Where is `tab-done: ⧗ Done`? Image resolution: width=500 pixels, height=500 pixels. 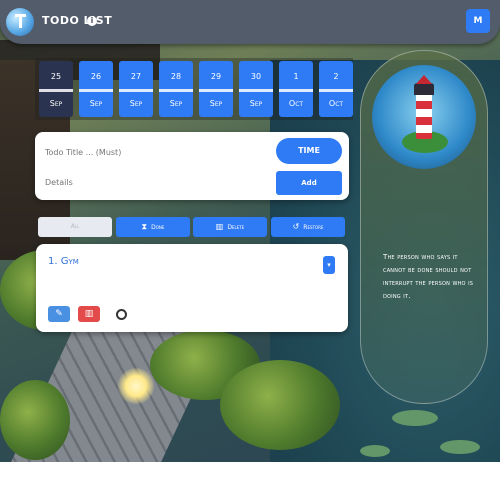 tab-done: ⧗ Done is located at coordinates (153, 227).